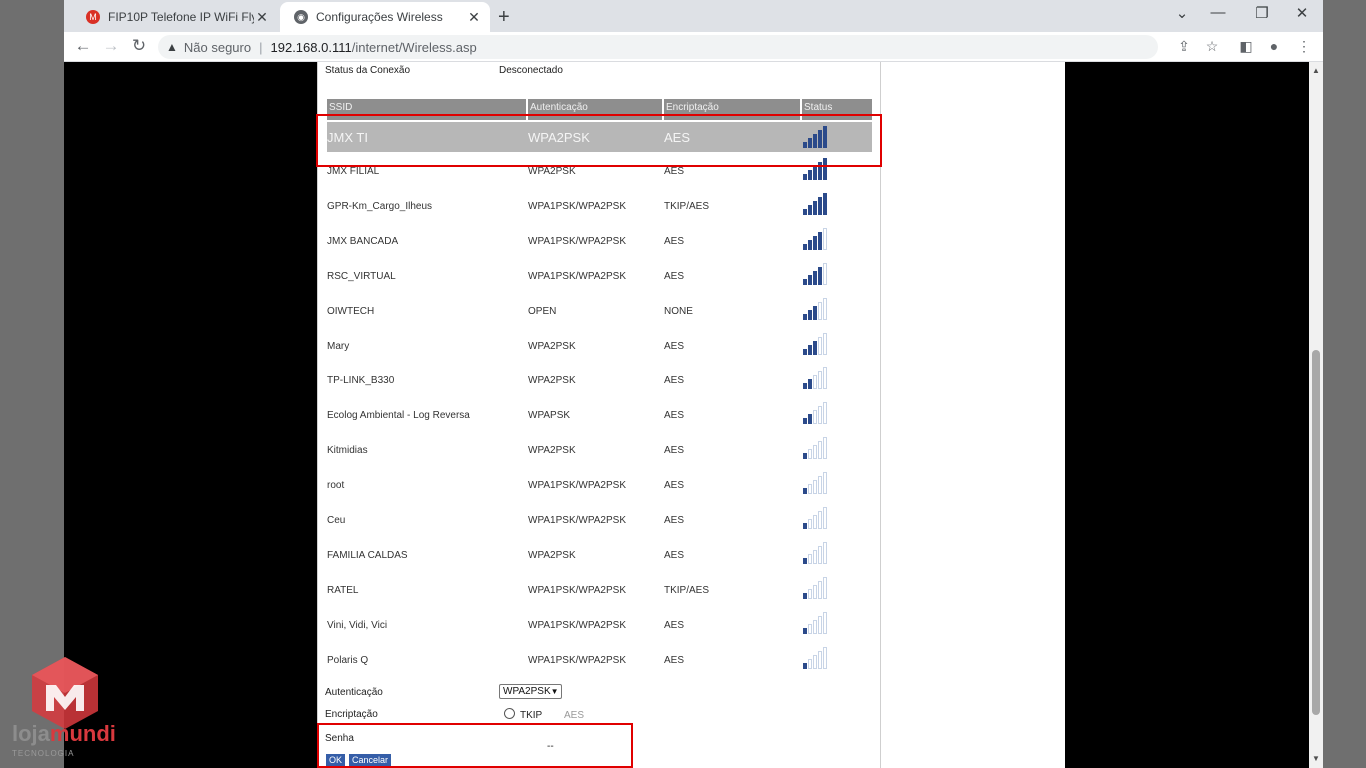  What do you see at coordinates (1274, 46) in the screenshot?
I see `profile-icon: ●` at bounding box center [1274, 46].